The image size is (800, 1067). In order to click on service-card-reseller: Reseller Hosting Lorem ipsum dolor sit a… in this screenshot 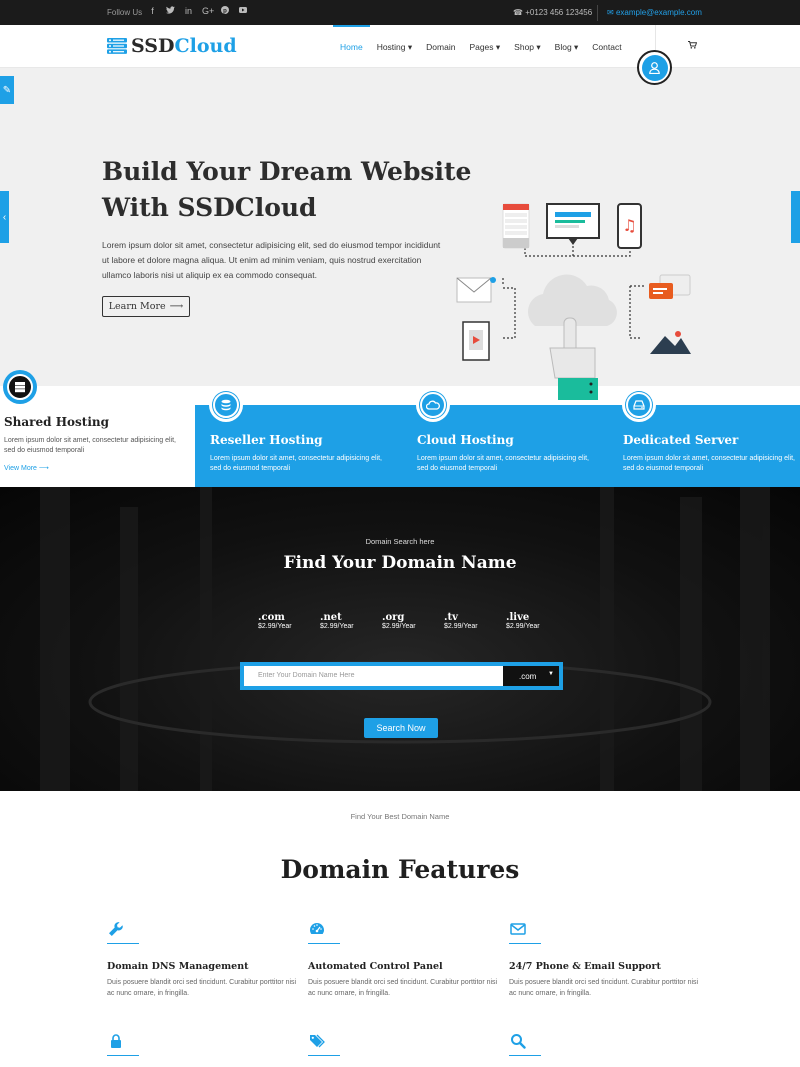, I will do `click(302, 436)`.